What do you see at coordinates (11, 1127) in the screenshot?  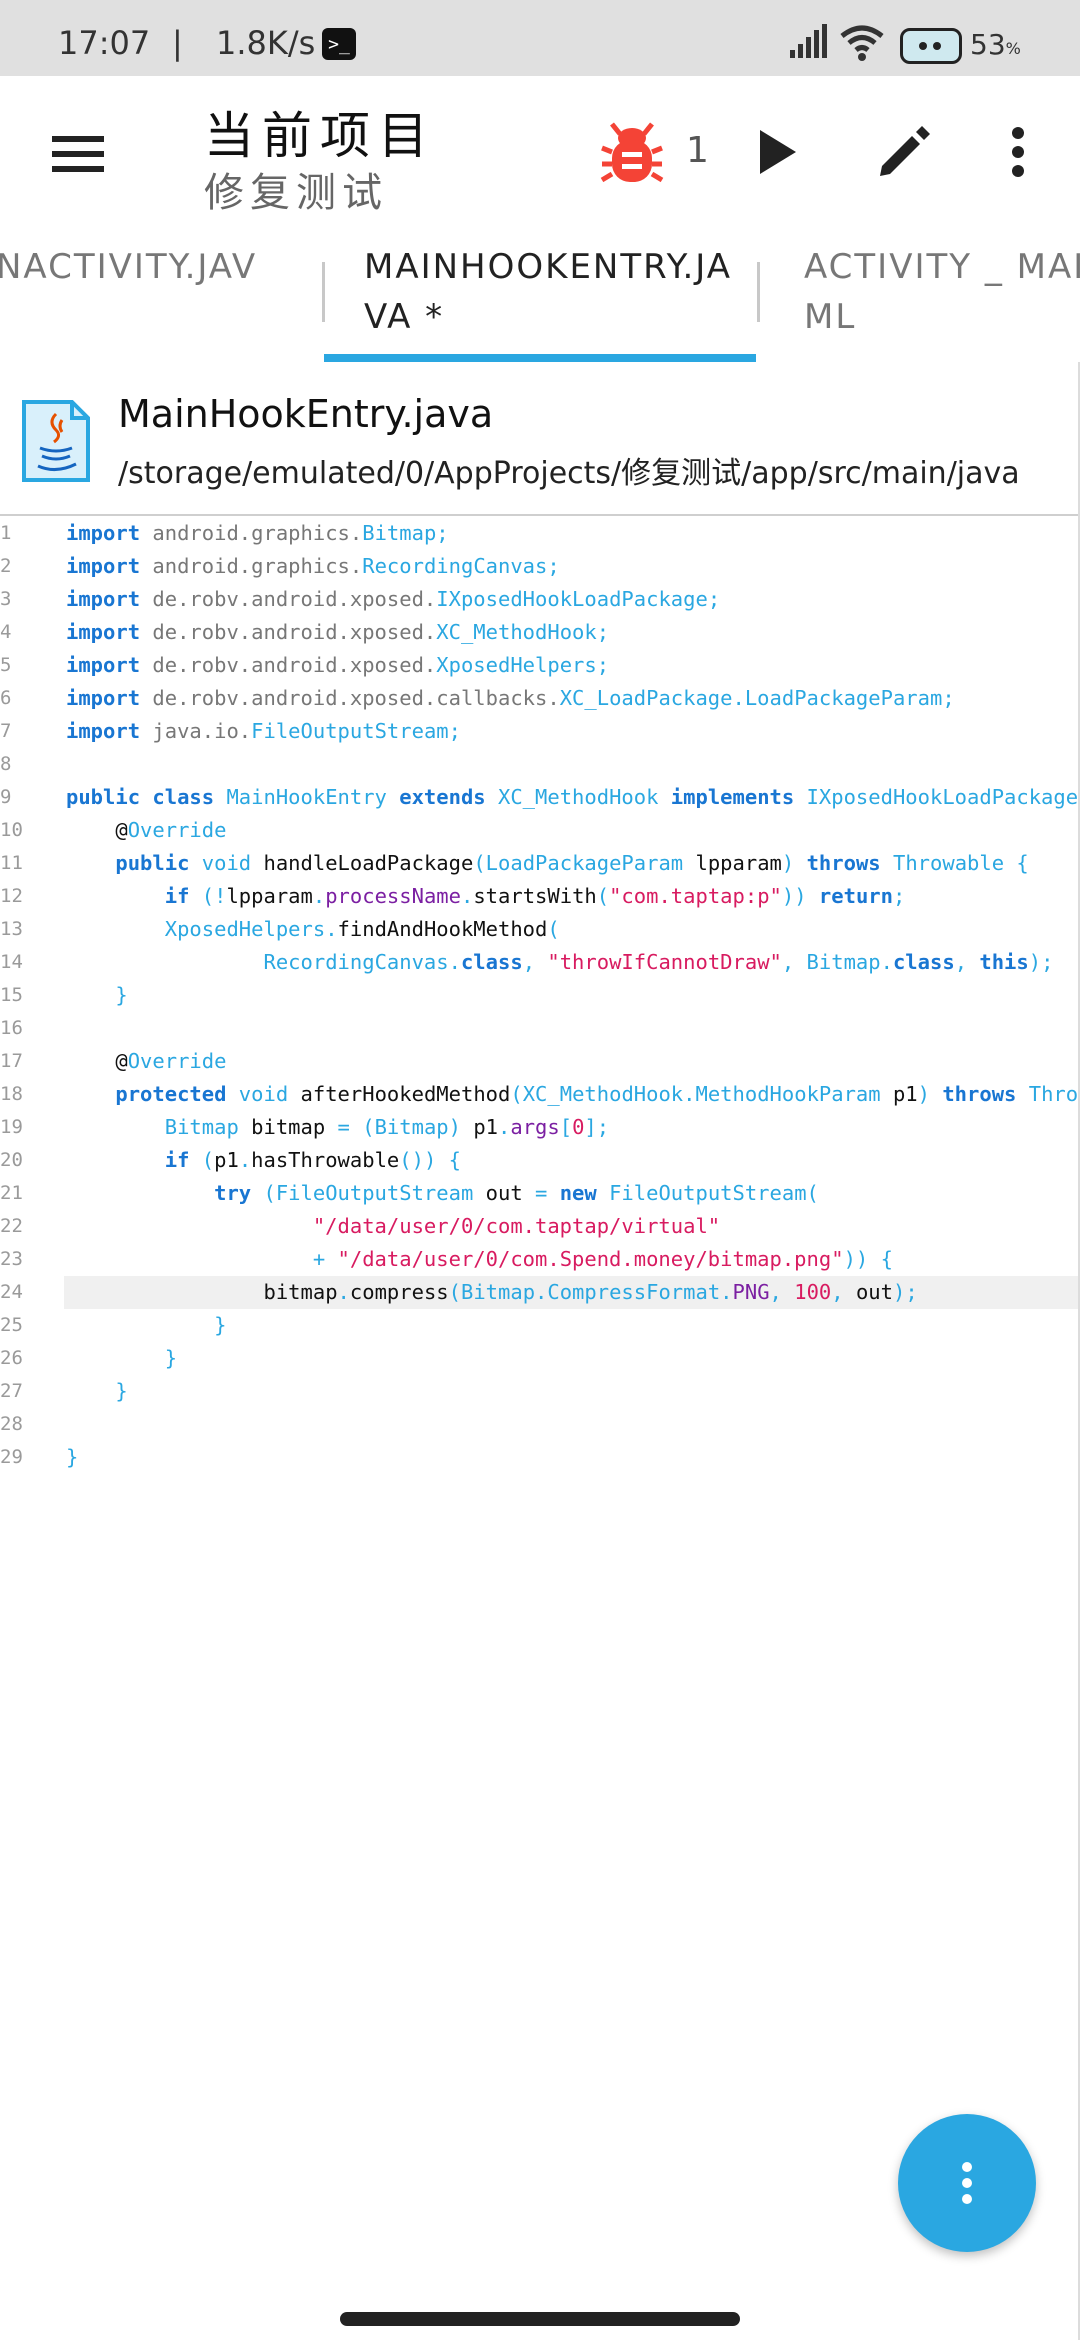 I see `line-number: 19` at bounding box center [11, 1127].